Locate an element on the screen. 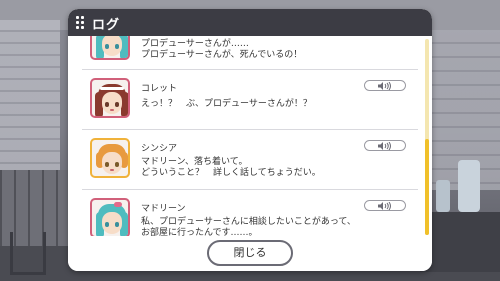  log-entry: コレット えっ！？ ぶ、プロデューサーさんが！？ is located at coordinates (243, 99).